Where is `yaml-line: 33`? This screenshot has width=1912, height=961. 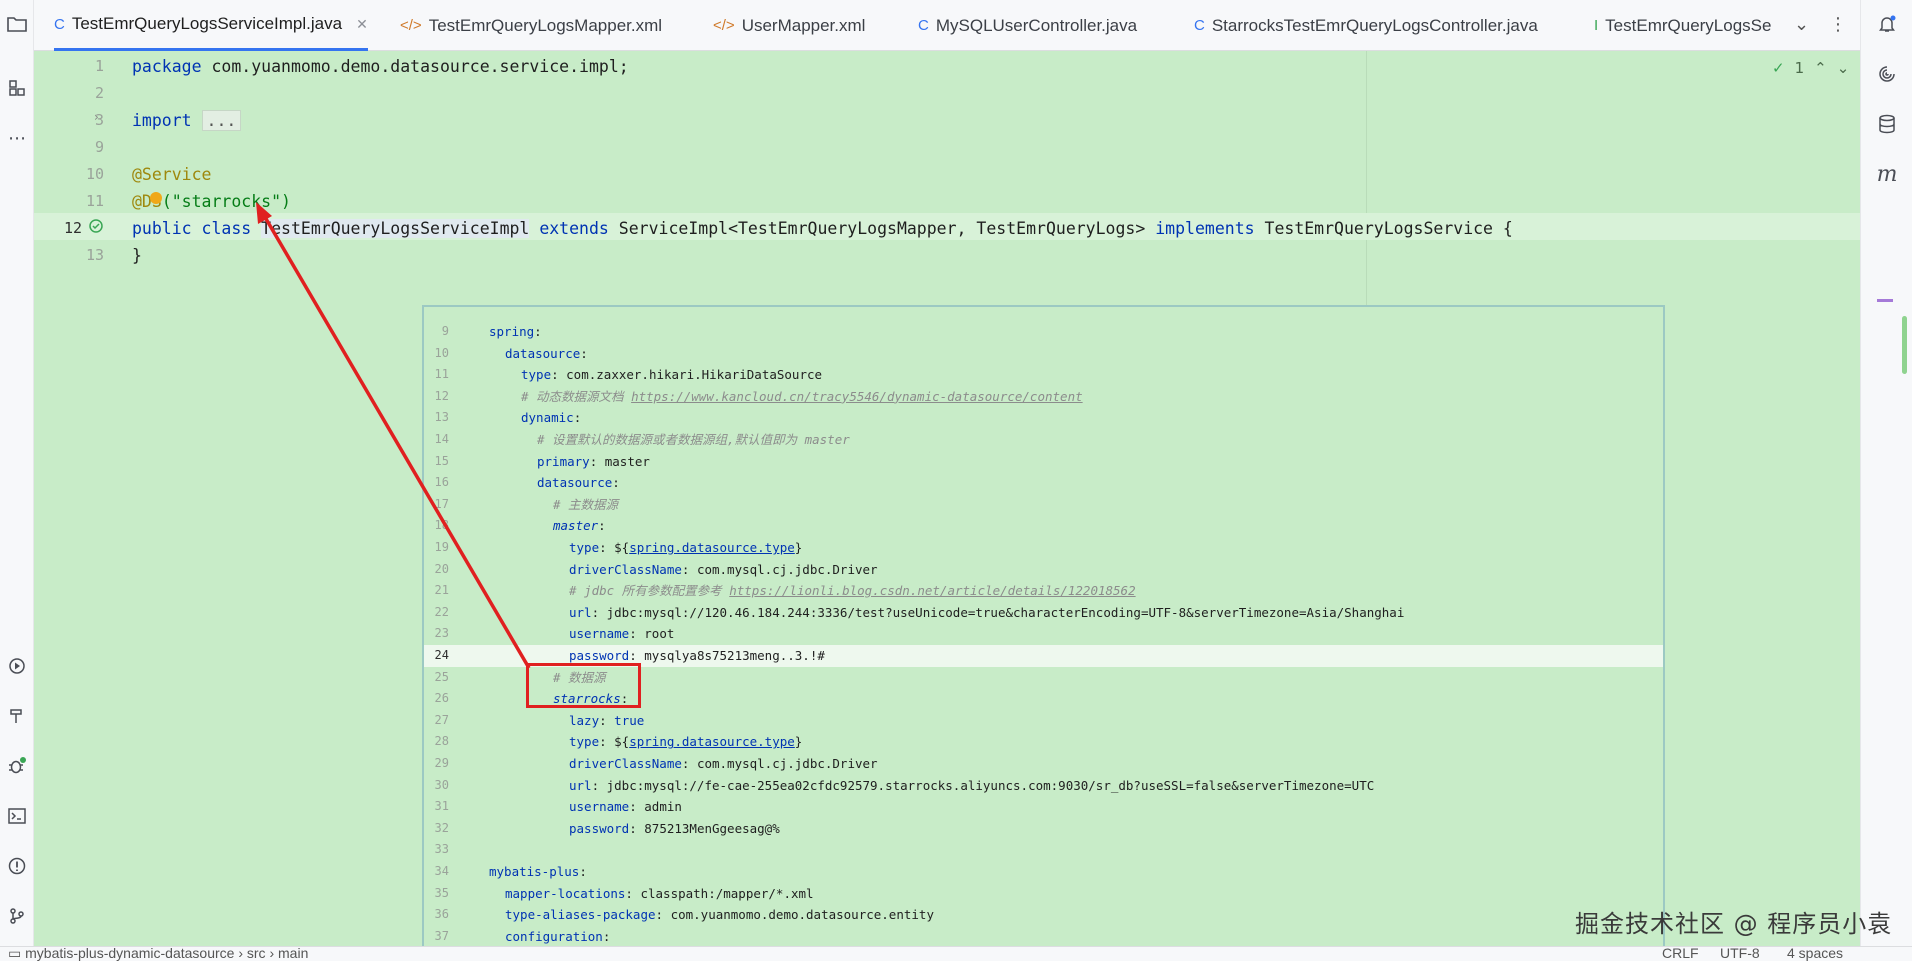 yaml-line: 33 is located at coordinates (1043, 850).